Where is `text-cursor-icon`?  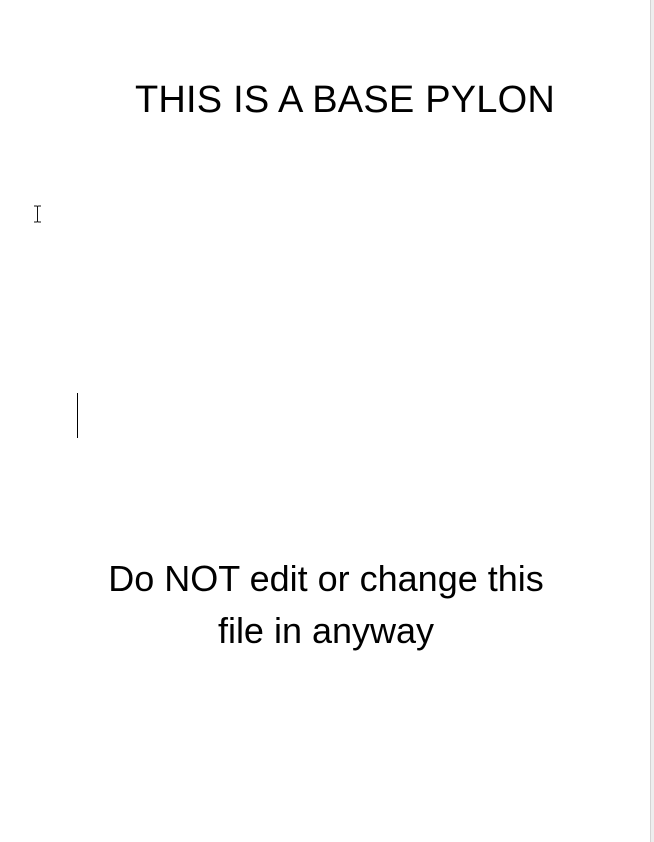 text-cursor-icon is located at coordinates (37, 214).